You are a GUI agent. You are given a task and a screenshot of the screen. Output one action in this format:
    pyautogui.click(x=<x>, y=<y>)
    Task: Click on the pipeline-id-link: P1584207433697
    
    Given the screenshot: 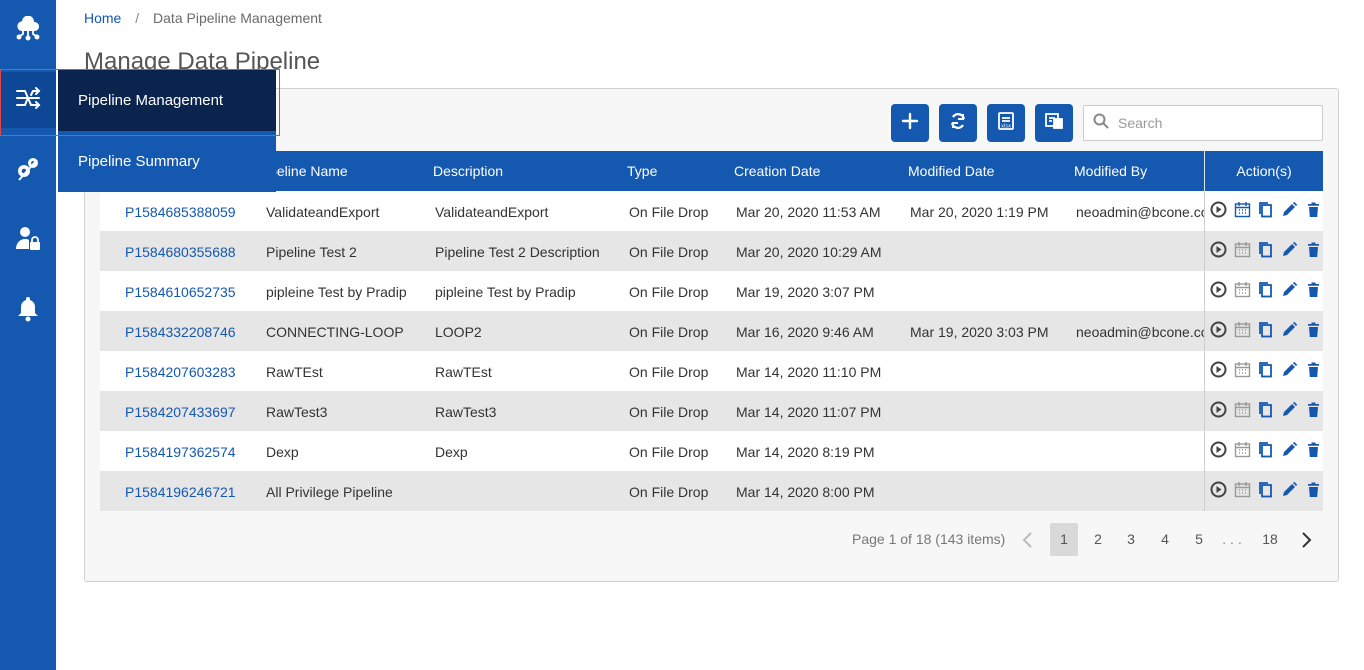 What is the action you would take?
    pyautogui.click(x=190, y=411)
    